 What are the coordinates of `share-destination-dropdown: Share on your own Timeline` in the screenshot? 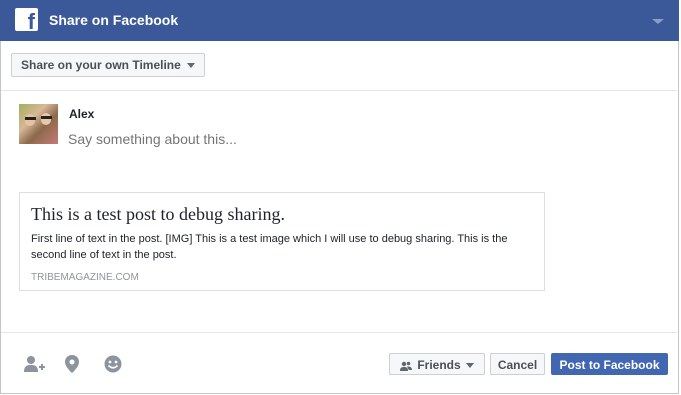 It's located at (108, 65).